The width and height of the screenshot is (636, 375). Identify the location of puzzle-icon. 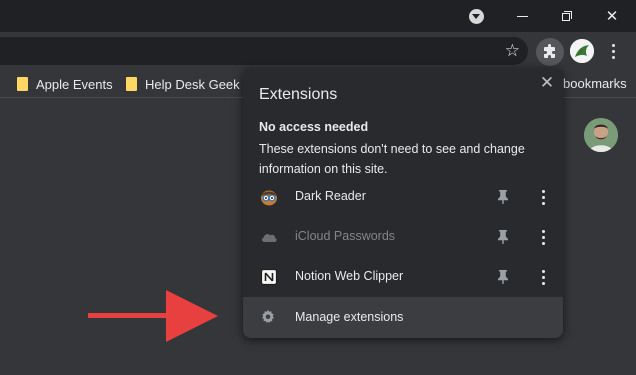
(549, 51).